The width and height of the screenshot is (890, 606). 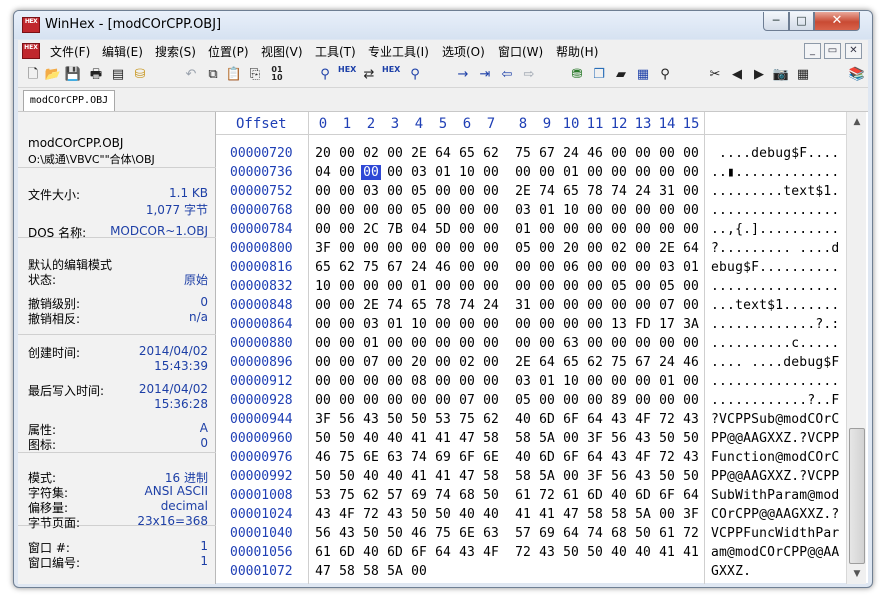 I want to click on ram-editor-icon: ▰, so click(x=621, y=75).